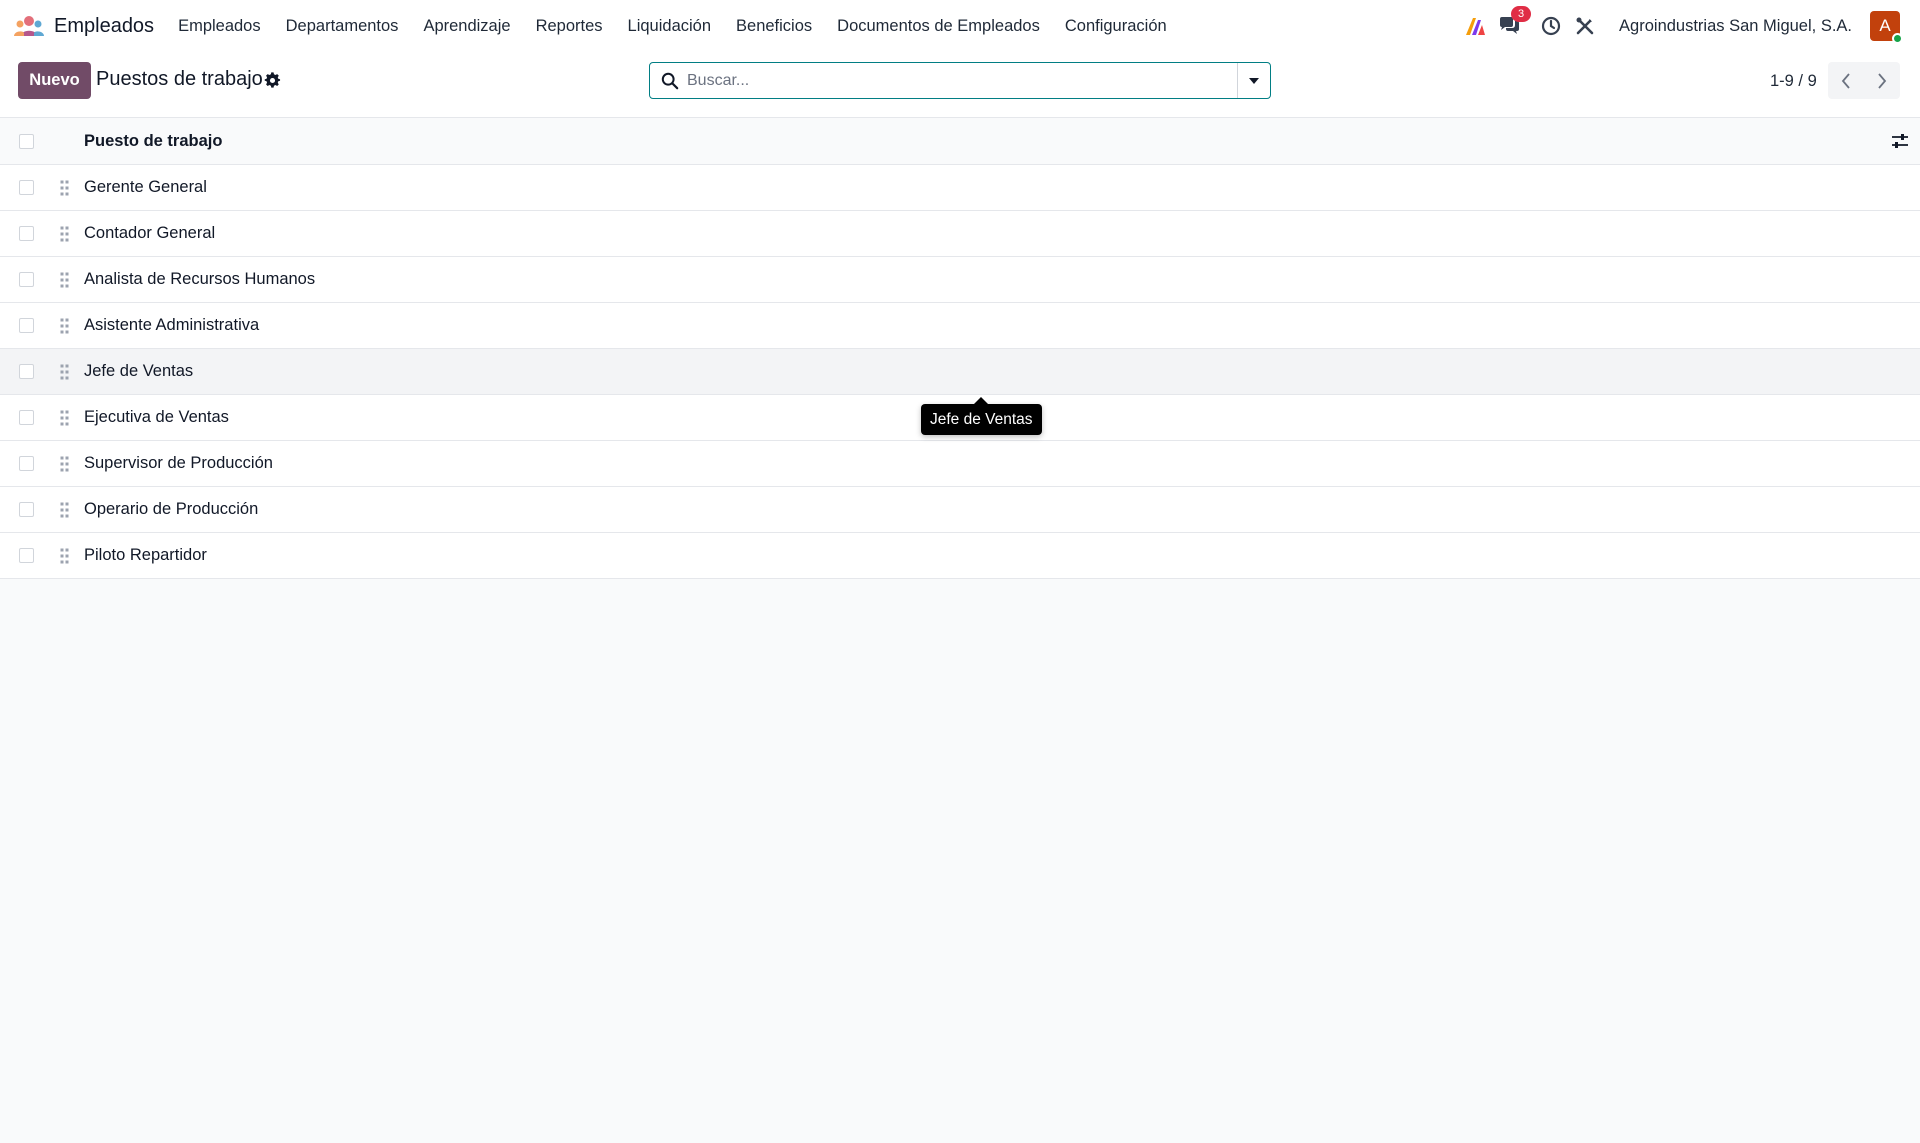 This screenshot has height=1143, width=1920. I want to click on table-row: Gerente General, so click(960, 188).